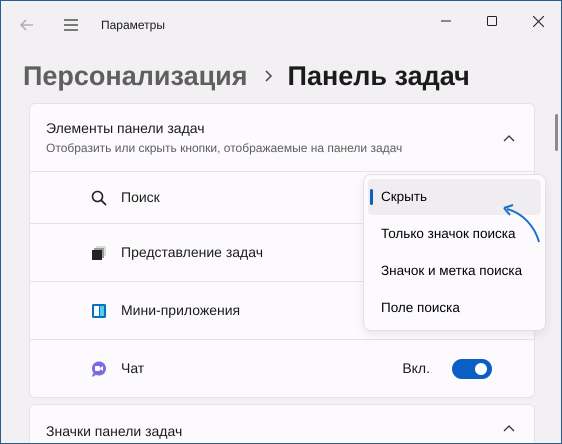 Image resolution: width=562 pixels, height=444 pixels. Describe the element at coordinates (132, 368) in the screenshot. I see `setting-label: Чат` at that location.